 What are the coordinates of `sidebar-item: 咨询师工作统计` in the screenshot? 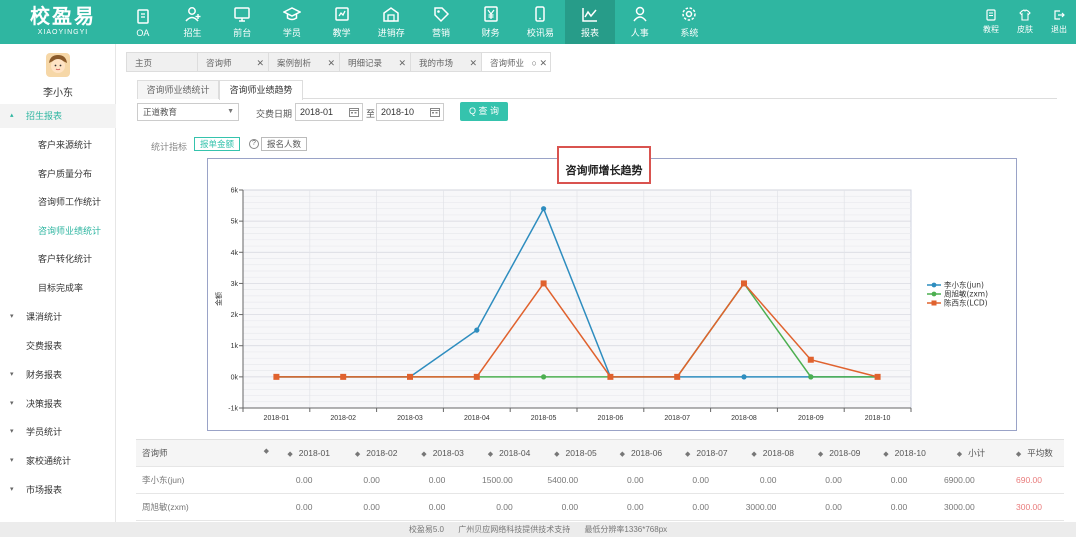 It's located at (58, 202).